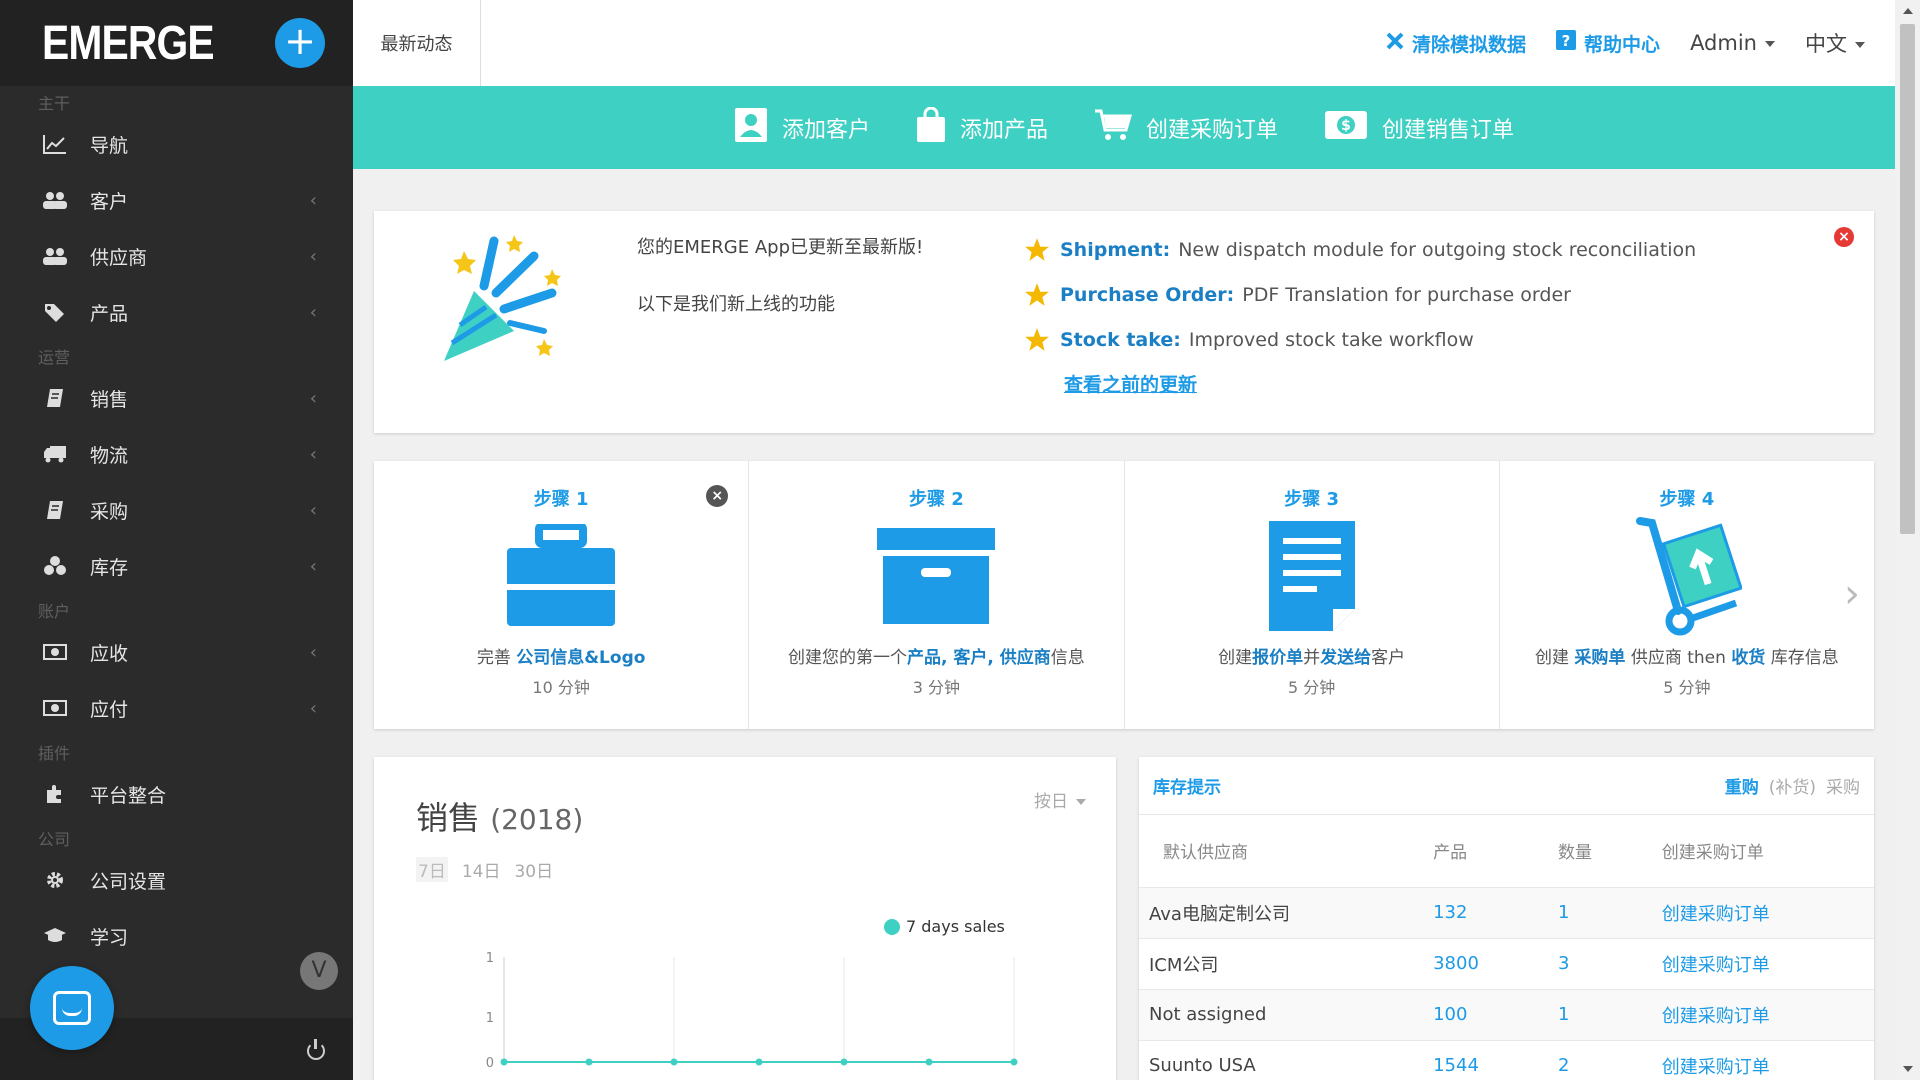 The height and width of the screenshot is (1080, 1920). I want to click on sidebar-item-label: 平台整合, so click(128, 795).